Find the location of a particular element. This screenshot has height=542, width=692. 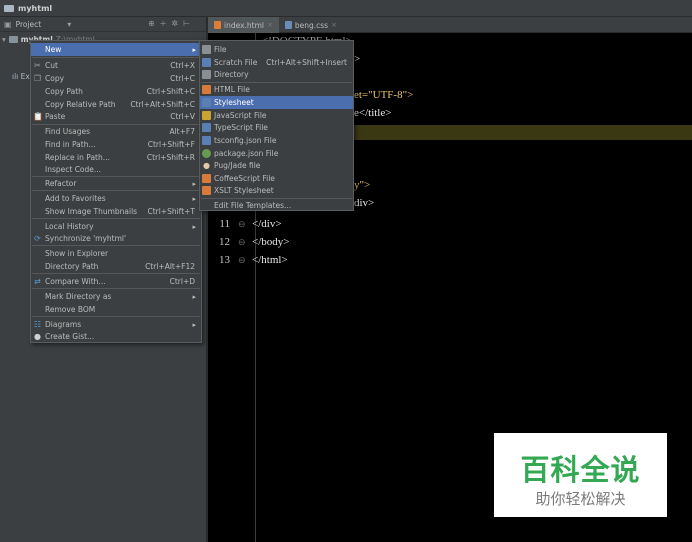

menu-item-paste: 📋 Paste Ctrl+V is located at coordinates (116, 116).